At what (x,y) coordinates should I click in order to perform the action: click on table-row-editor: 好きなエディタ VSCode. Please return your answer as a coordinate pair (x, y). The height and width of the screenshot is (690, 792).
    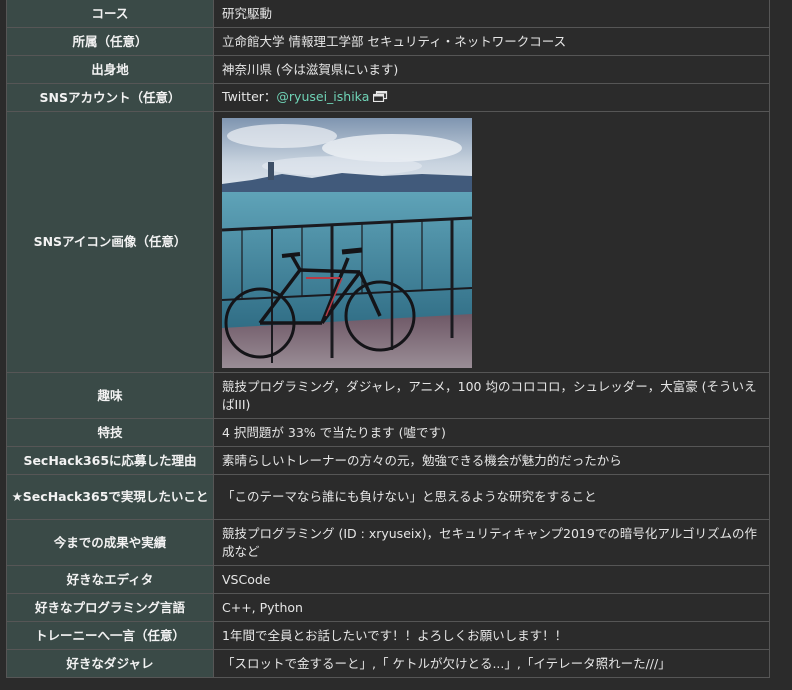
    Looking at the image, I should click on (388, 579).